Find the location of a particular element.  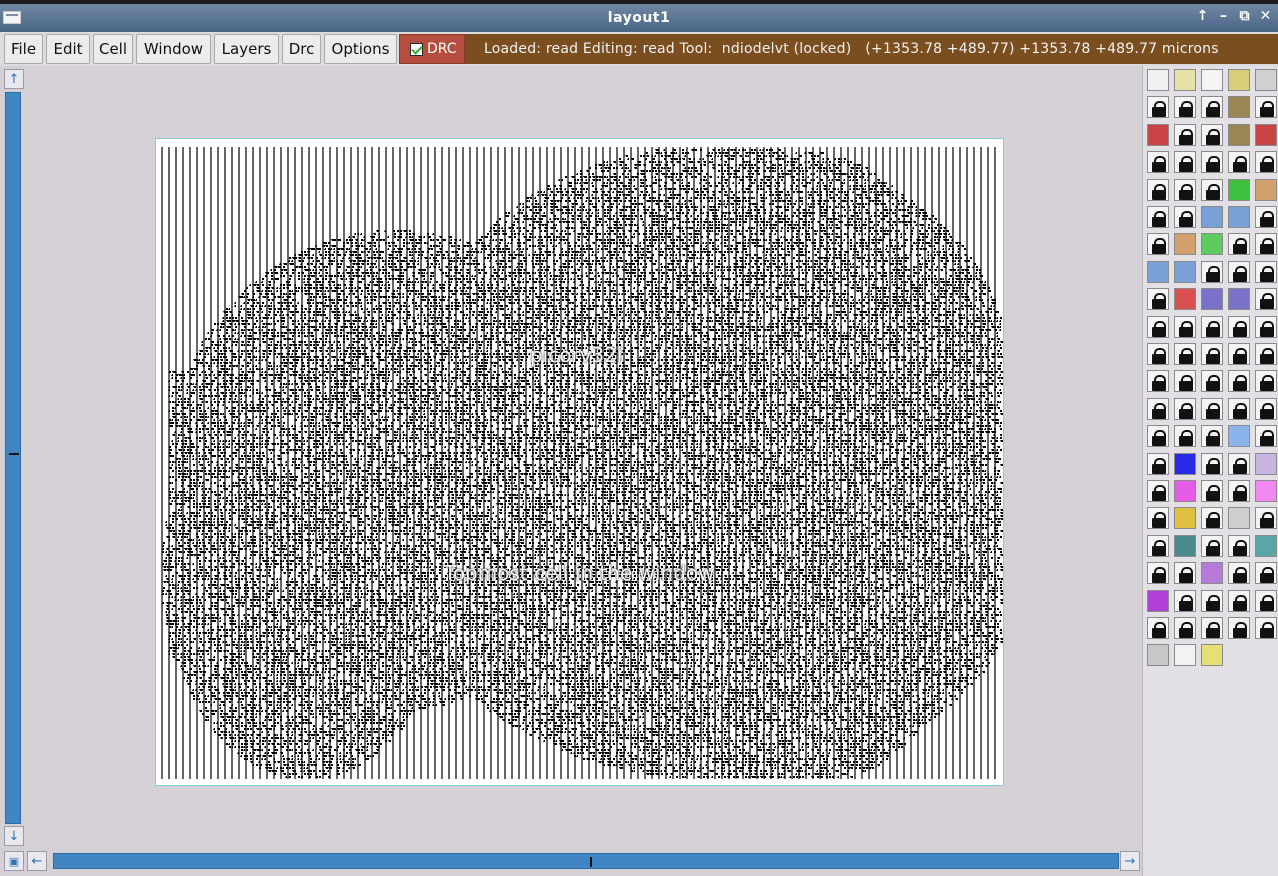

scroll-corner-button: ▣ is located at coordinates (14, 861).